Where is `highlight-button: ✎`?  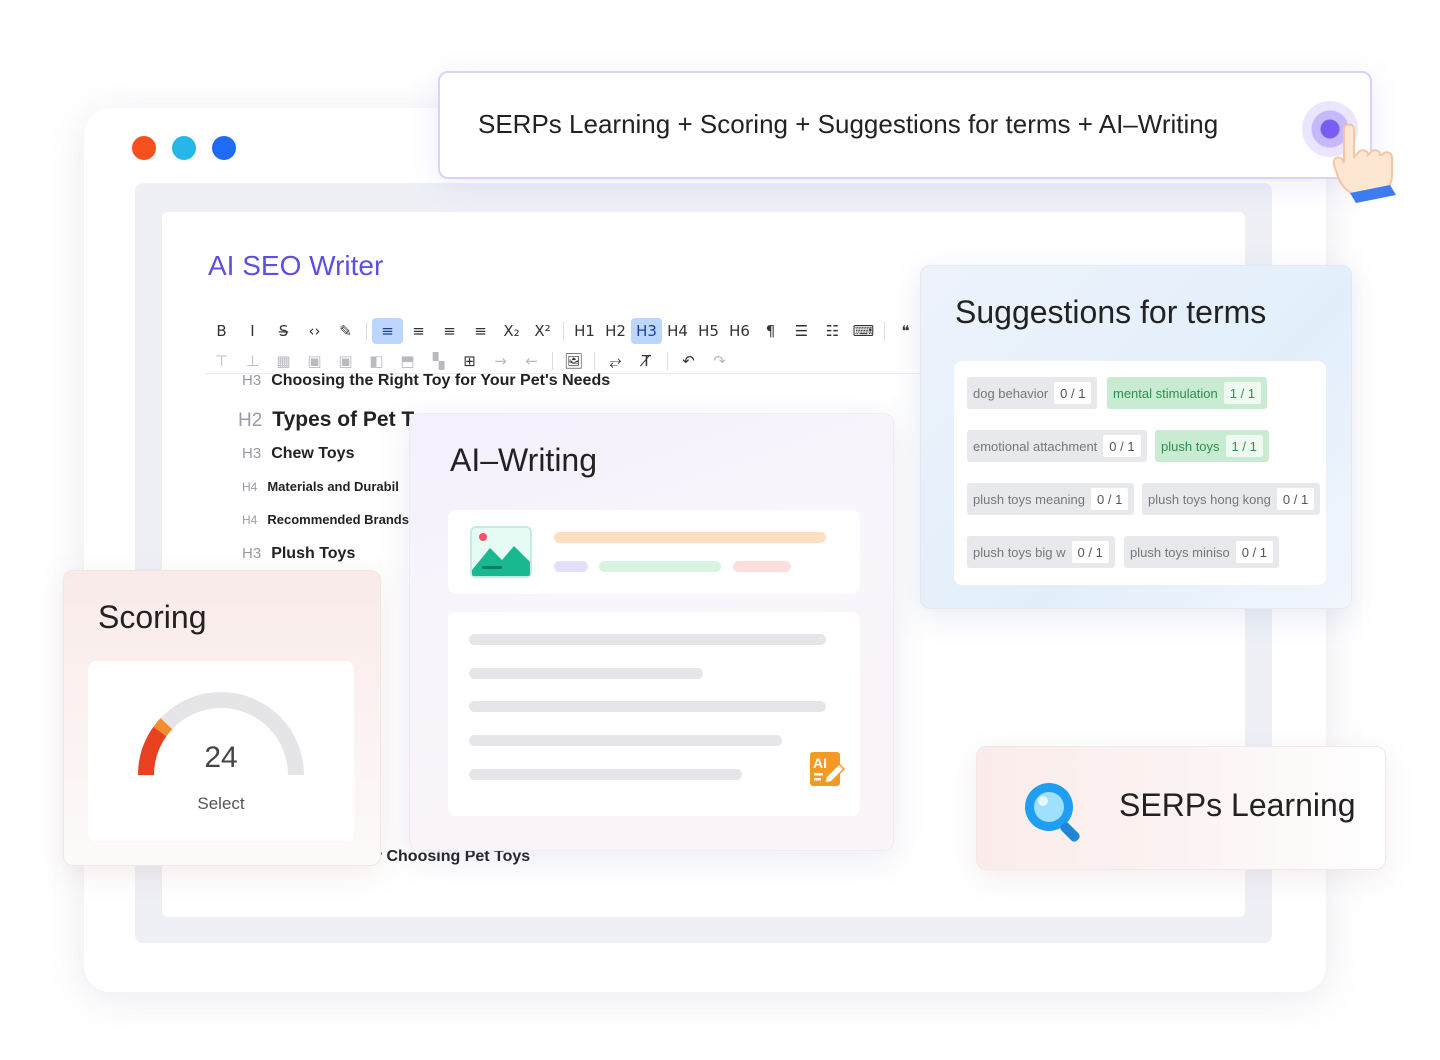
highlight-button: ✎ is located at coordinates (345, 331).